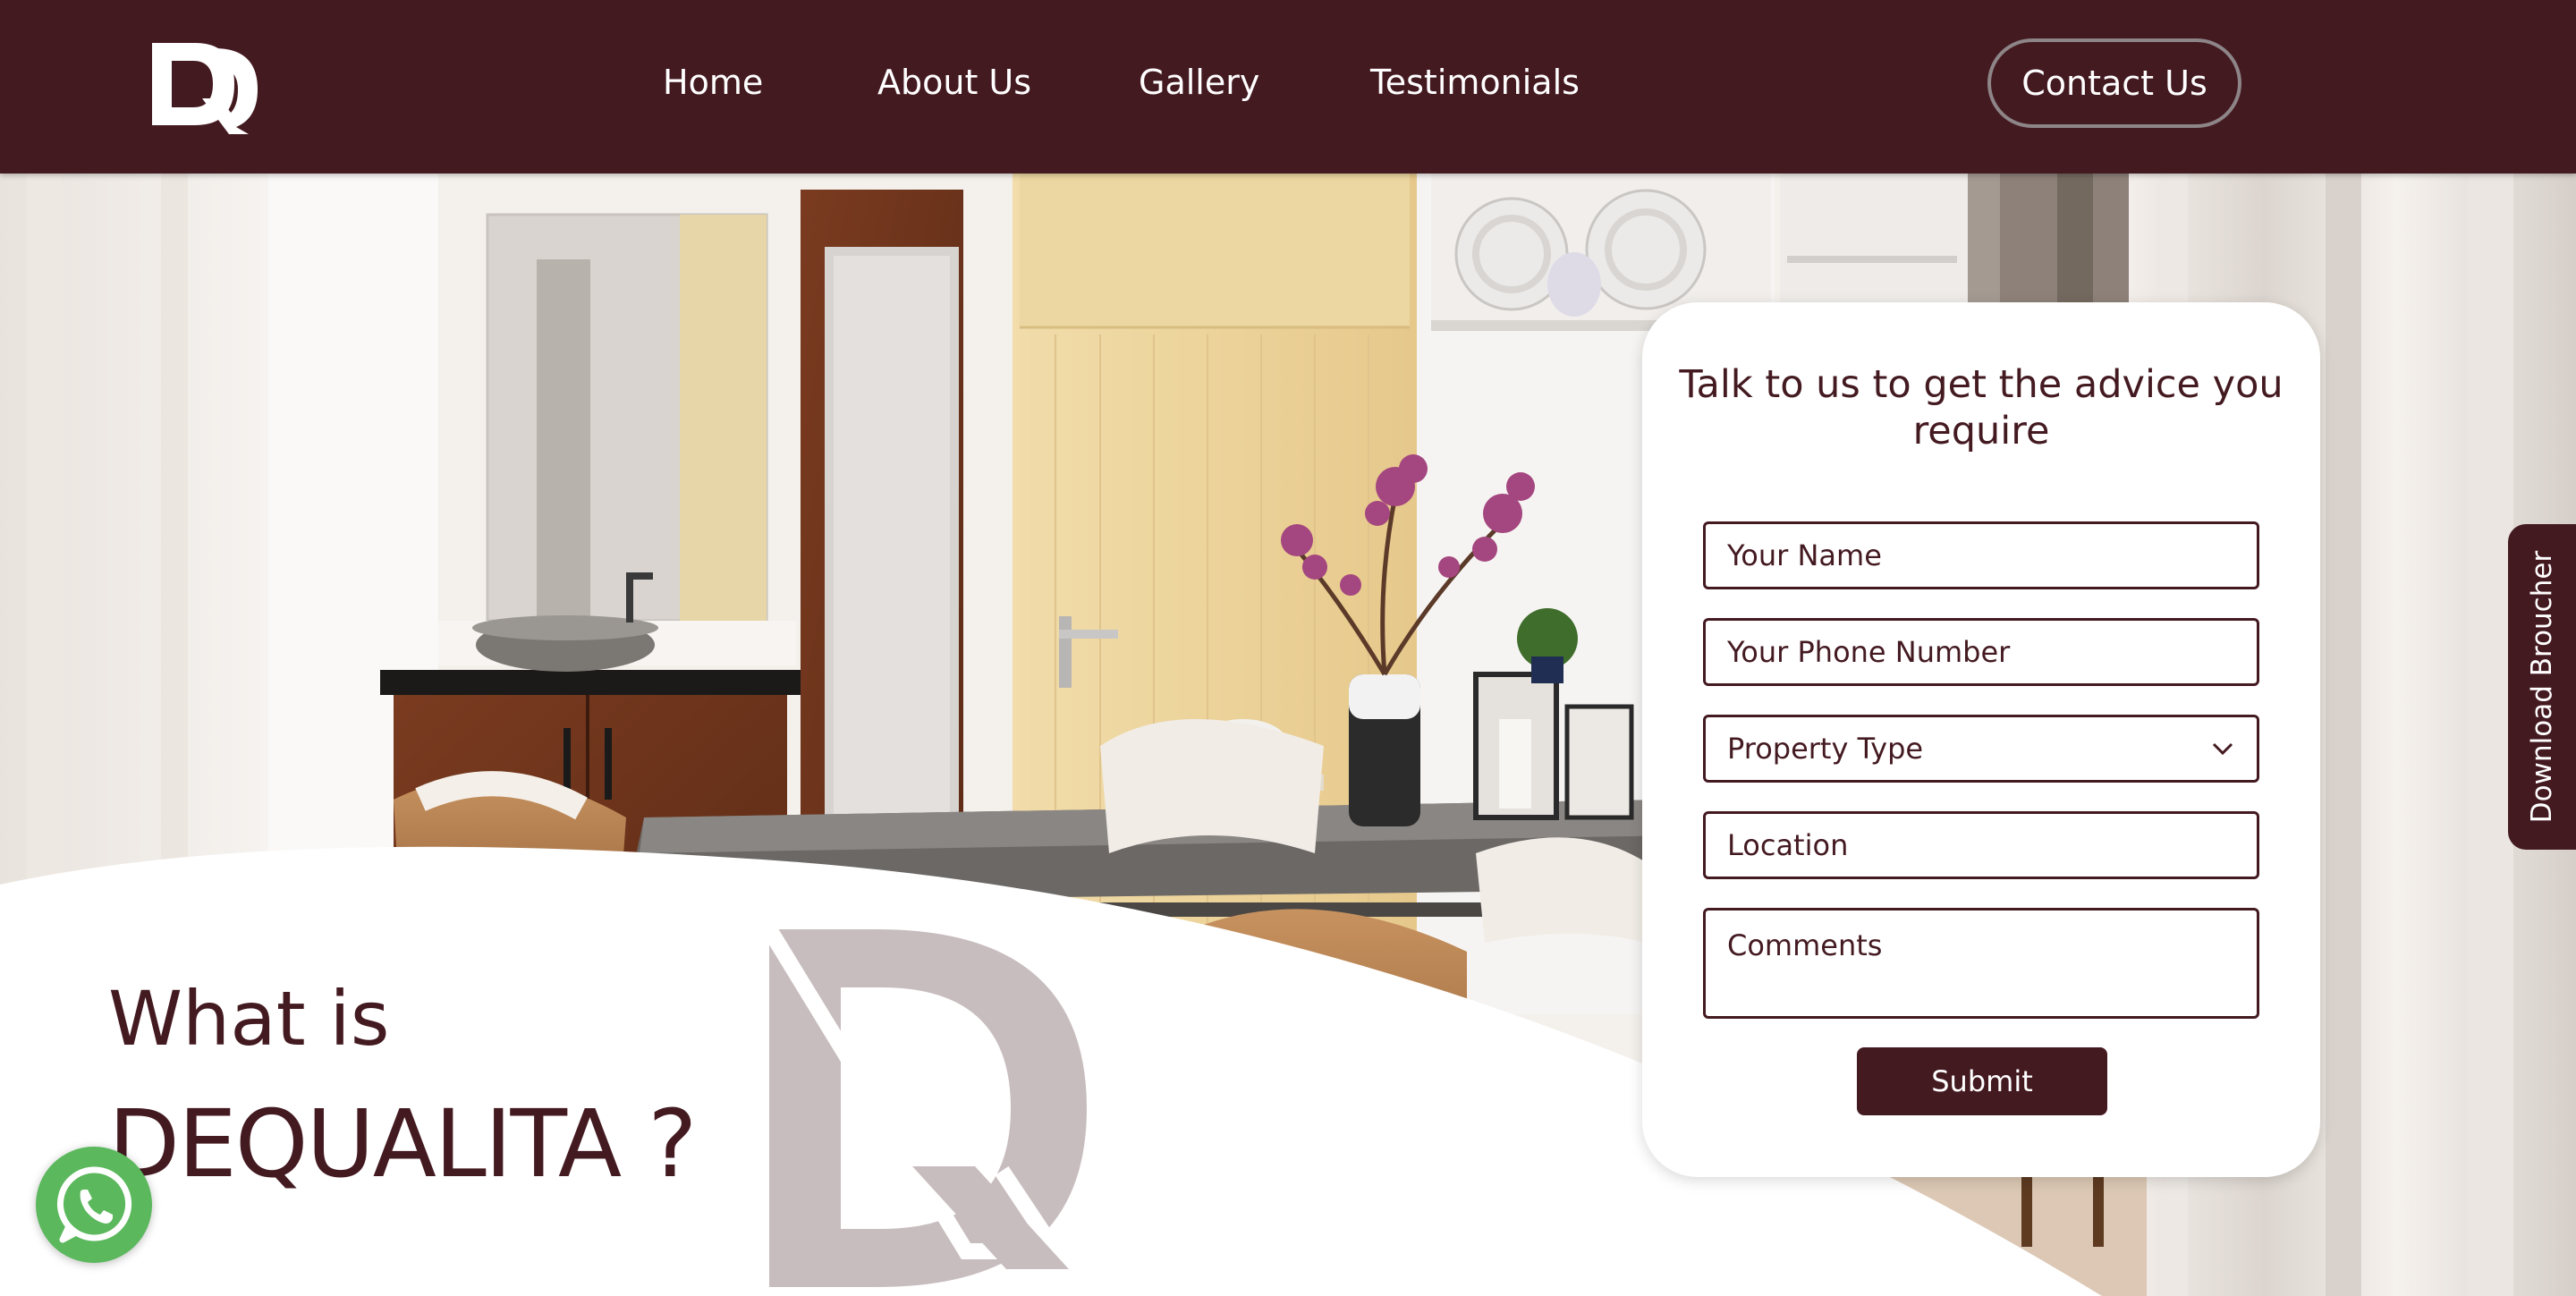 The height and width of the screenshot is (1296, 2576). I want to click on submit-button: Submit, so click(1982, 1081).